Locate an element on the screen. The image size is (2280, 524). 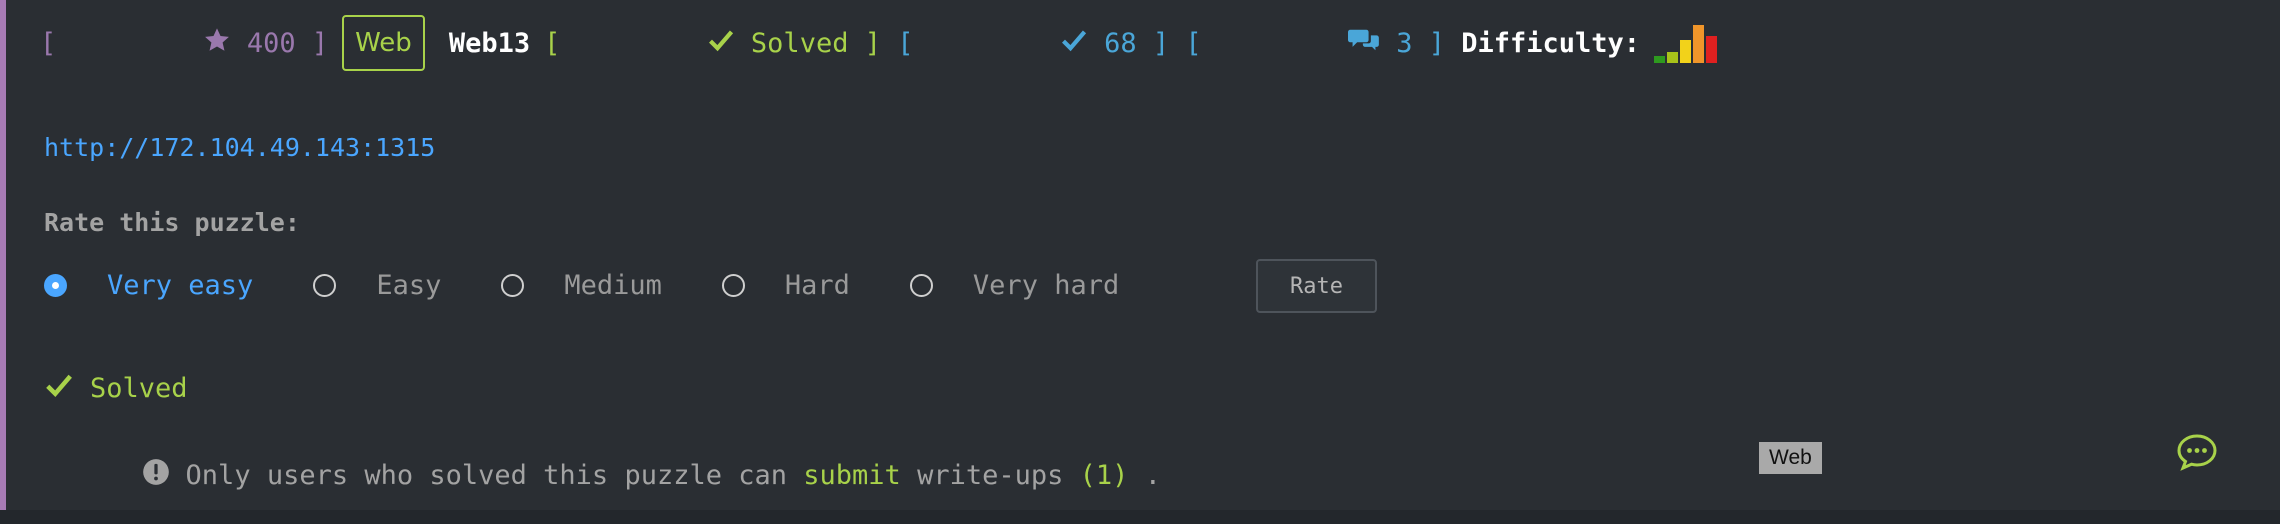
rating-options: Very easy Easy Medium Hard Very hard is located at coordinates (611, 285).